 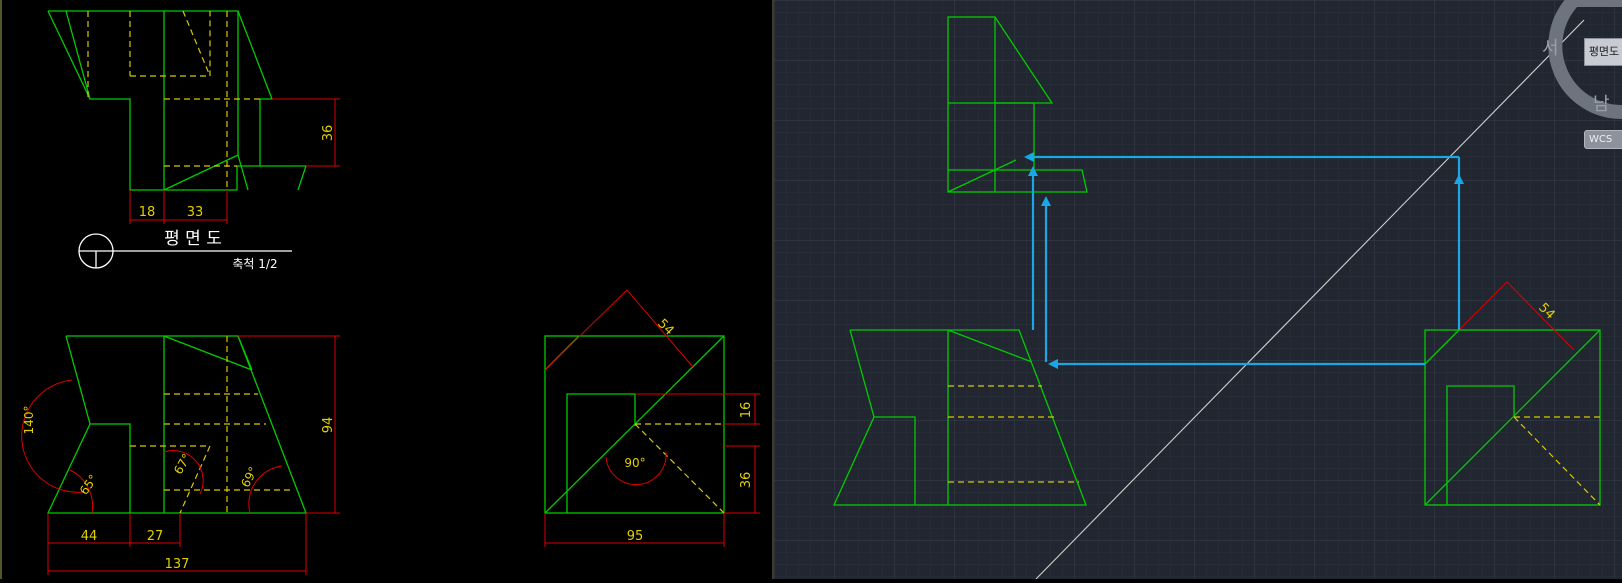 I want to click on side-hidden-lines, so click(x=679, y=468).